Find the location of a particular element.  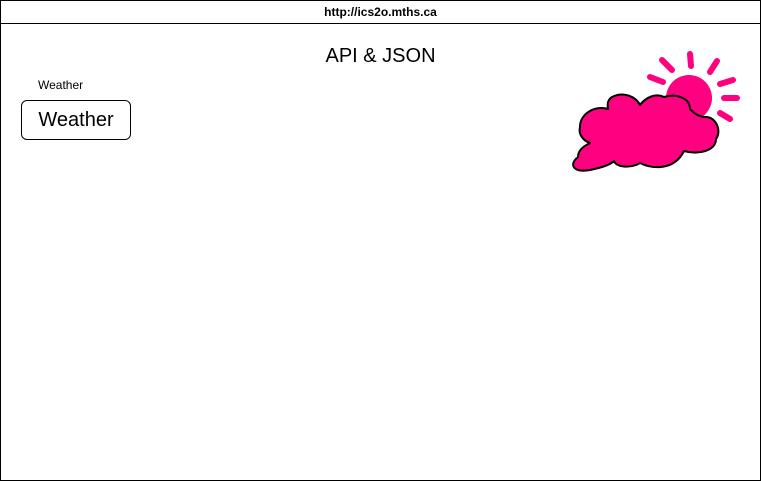

weather-button-label: Weather is located at coordinates (76, 119).